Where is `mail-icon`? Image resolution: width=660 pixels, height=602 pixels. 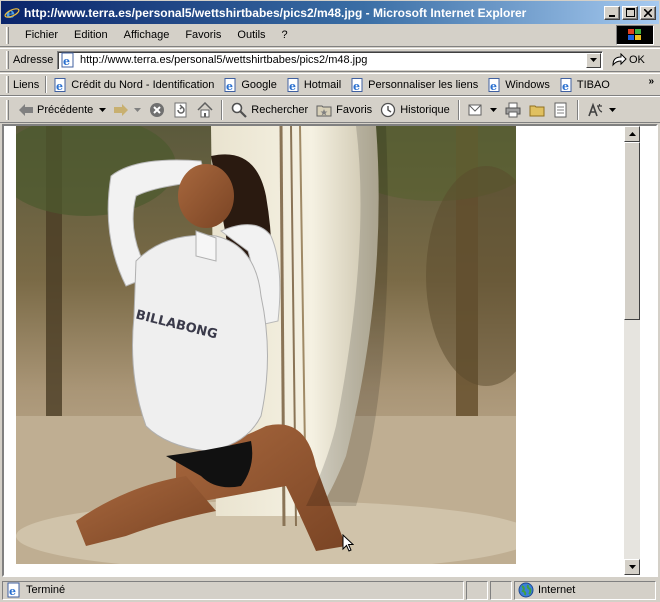
mail-icon is located at coordinates (475, 109).